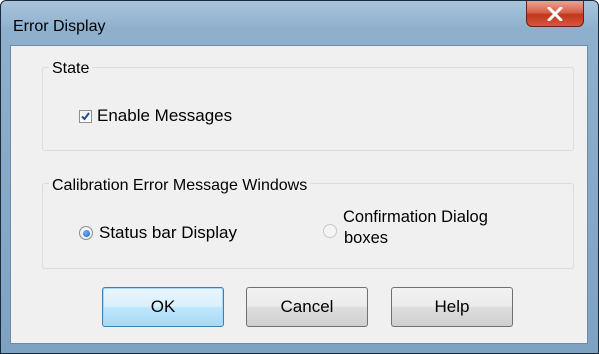  I want to click on status-bar-display-label: Status bar Display, so click(168, 232).